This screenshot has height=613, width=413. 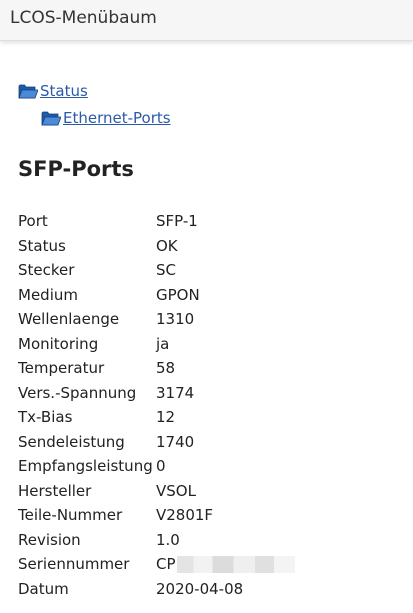 What do you see at coordinates (200, 588) in the screenshot?
I see `property-value: 2020-04-08` at bounding box center [200, 588].